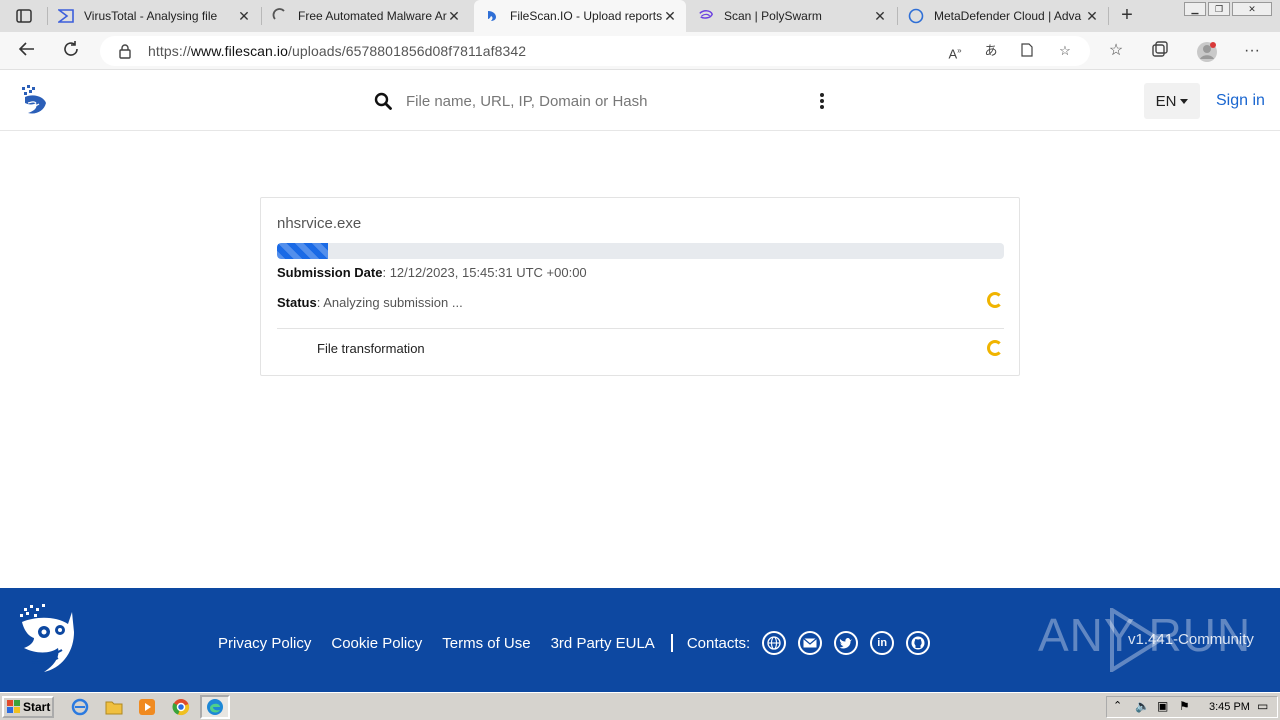 The height and width of the screenshot is (720, 1280). Describe the element at coordinates (80, 707) in the screenshot. I see `ie-icon` at that location.